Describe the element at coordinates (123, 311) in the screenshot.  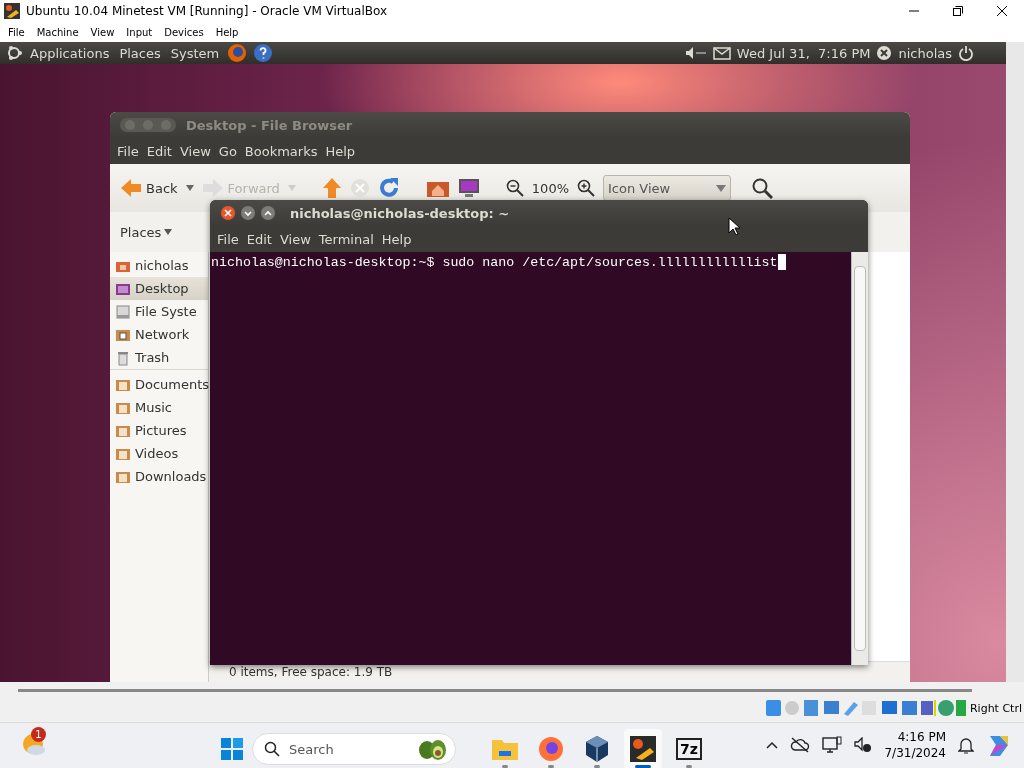
I see `drive-icon` at that location.